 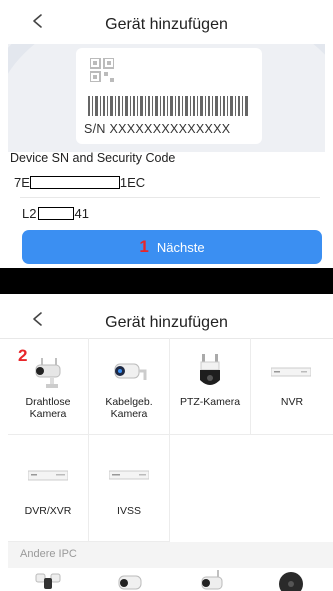 What do you see at coordinates (180, 247) in the screenshot?
I see `next-button-label: Nächste` at bounding box center [180, 247].